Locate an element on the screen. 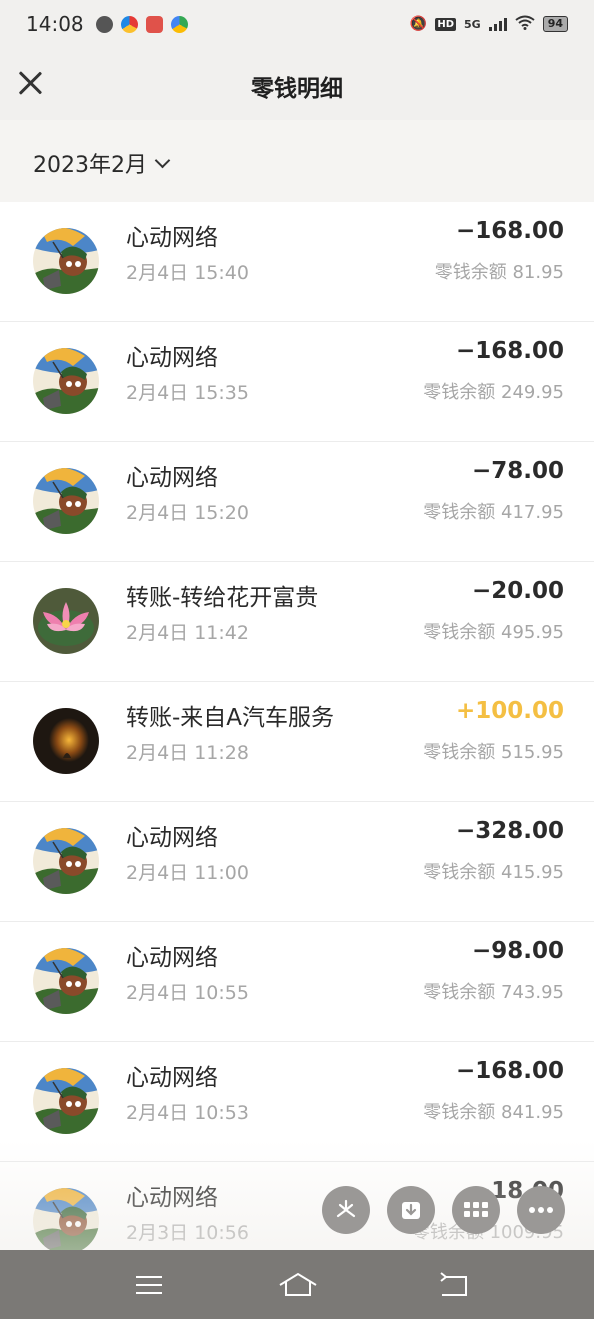 This screenshot has width=594, height=1319. transaction-amount: −328.00 is located at coordinates (509, 831).